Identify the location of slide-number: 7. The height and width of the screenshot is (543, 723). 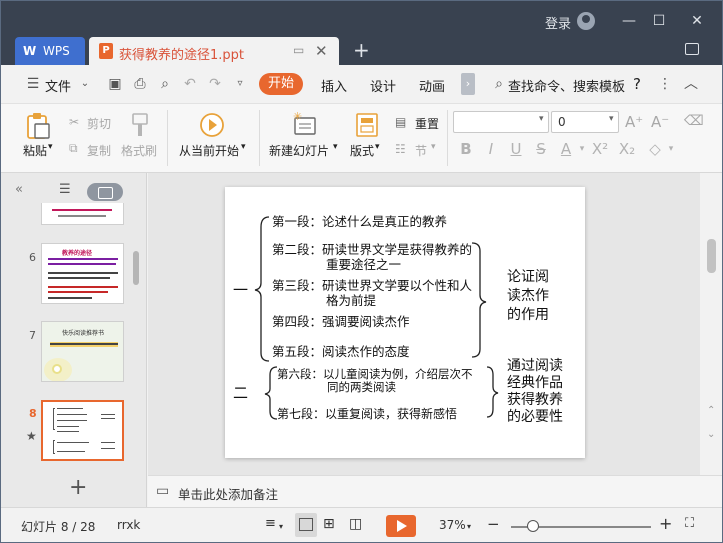
(32, 335).